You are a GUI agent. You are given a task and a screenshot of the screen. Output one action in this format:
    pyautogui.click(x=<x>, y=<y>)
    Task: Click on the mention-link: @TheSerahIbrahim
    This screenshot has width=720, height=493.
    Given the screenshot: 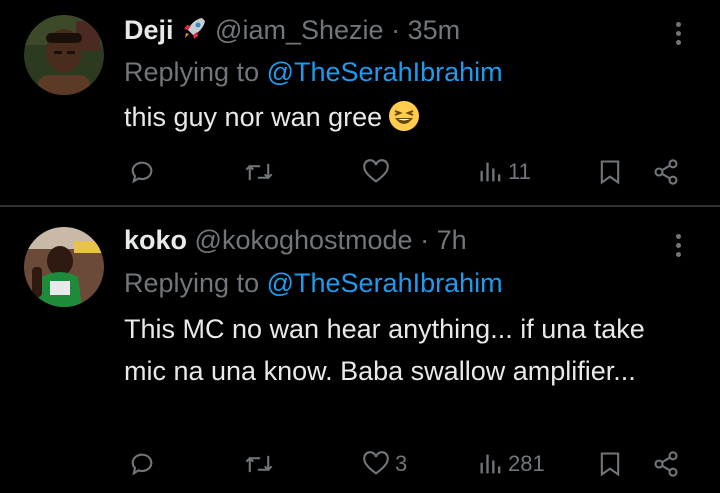 What is the action you would take?
    pyautogui.click(x=385, y=283)
    